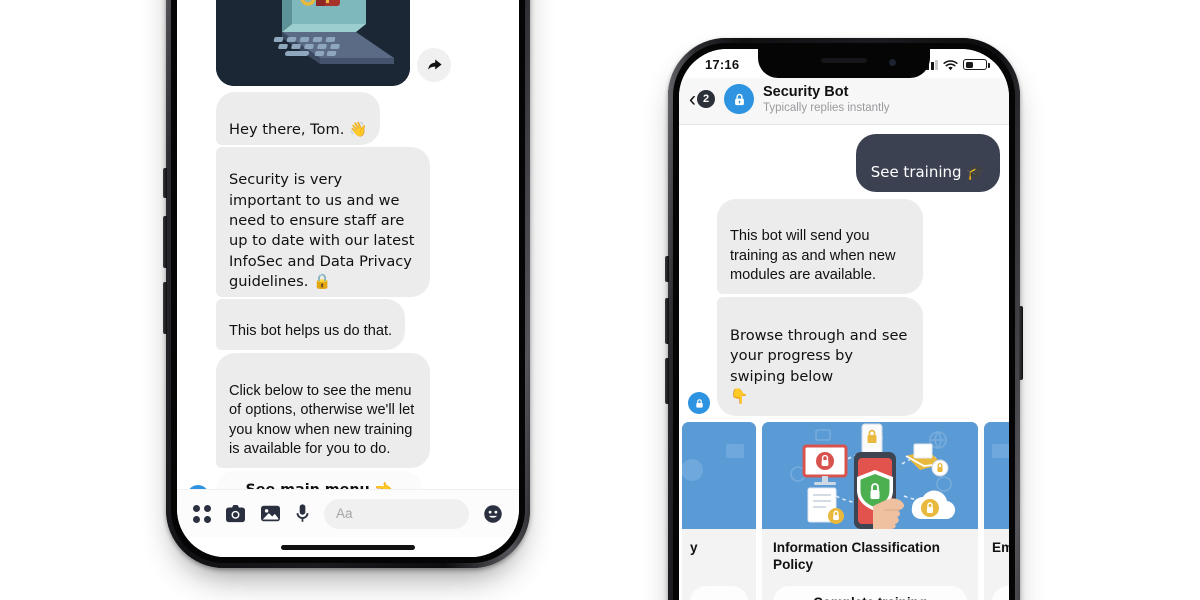  Describe the element at coordinates (235, 513) in the screenshot. I see `camera-icon` at that location.